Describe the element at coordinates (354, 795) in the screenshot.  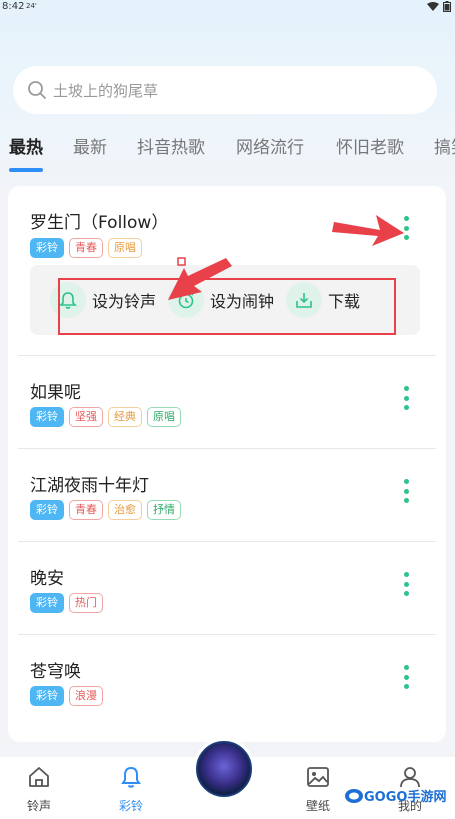
I see `watermark-icon` at that location.